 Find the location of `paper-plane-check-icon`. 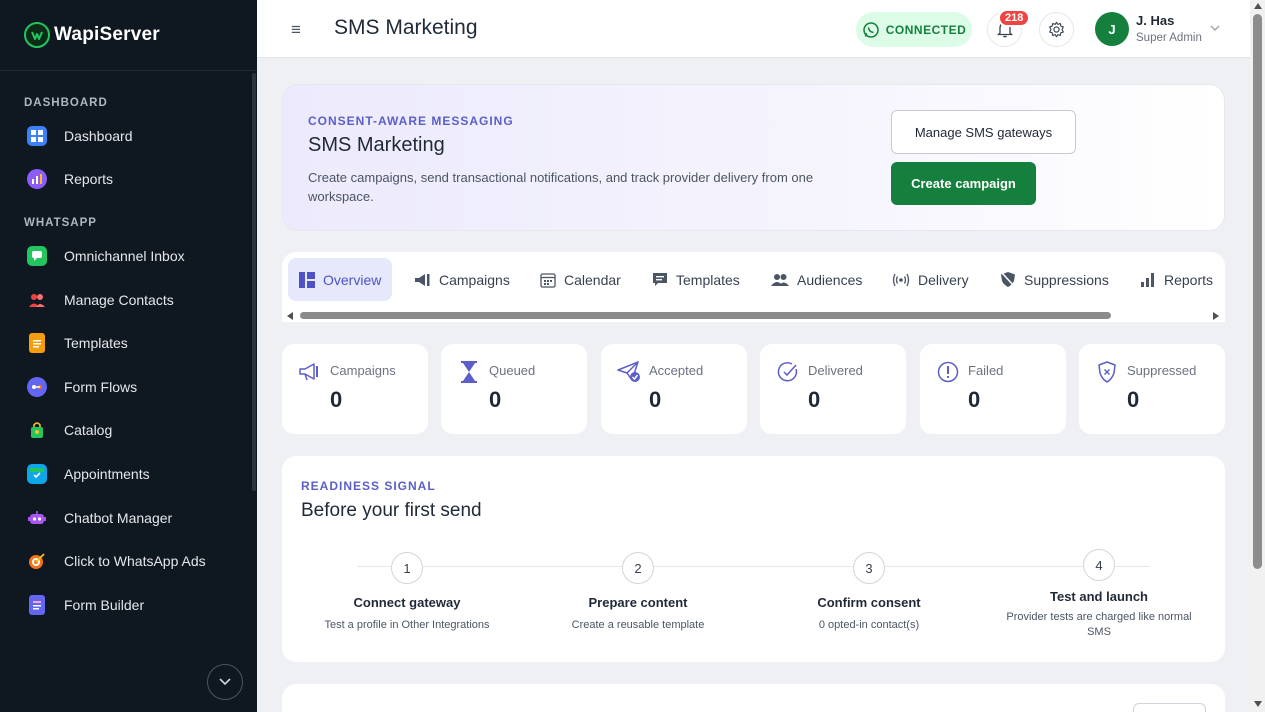

paper-plane-check-icon is located at coordinates (629, 372).